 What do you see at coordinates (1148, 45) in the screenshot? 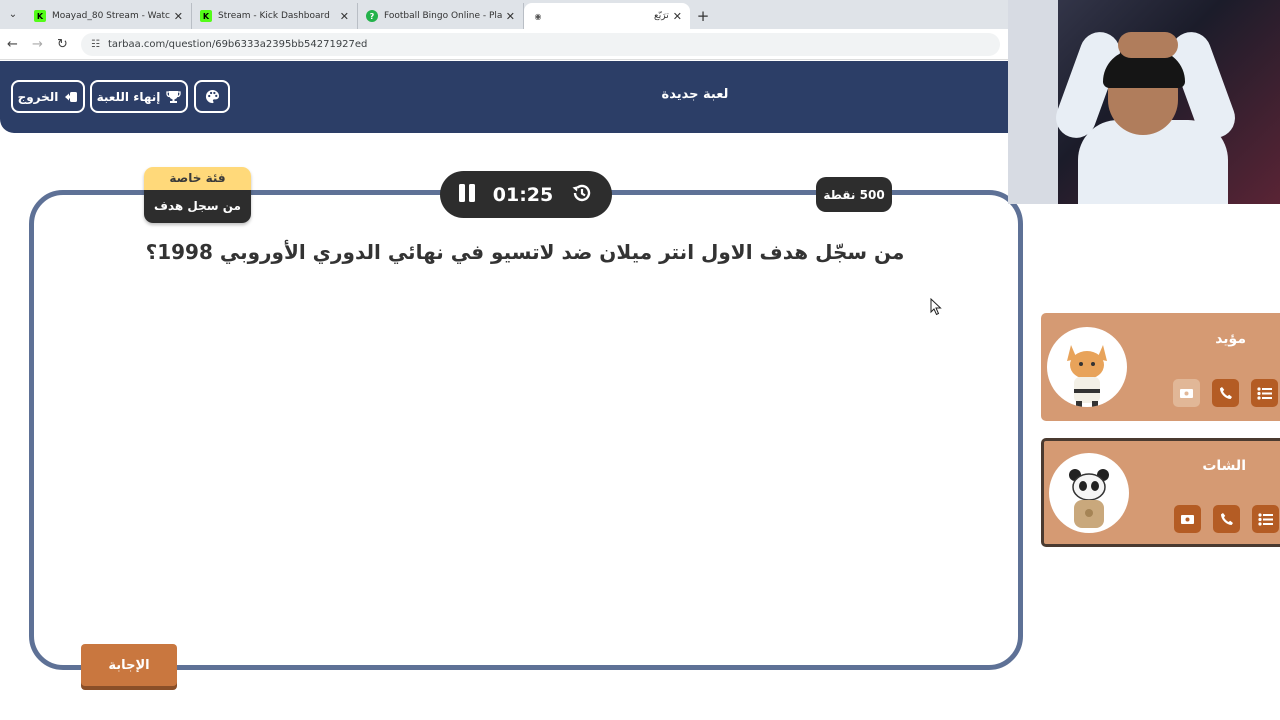
I see `webcam-hands` at bounding box center [1148, 45].